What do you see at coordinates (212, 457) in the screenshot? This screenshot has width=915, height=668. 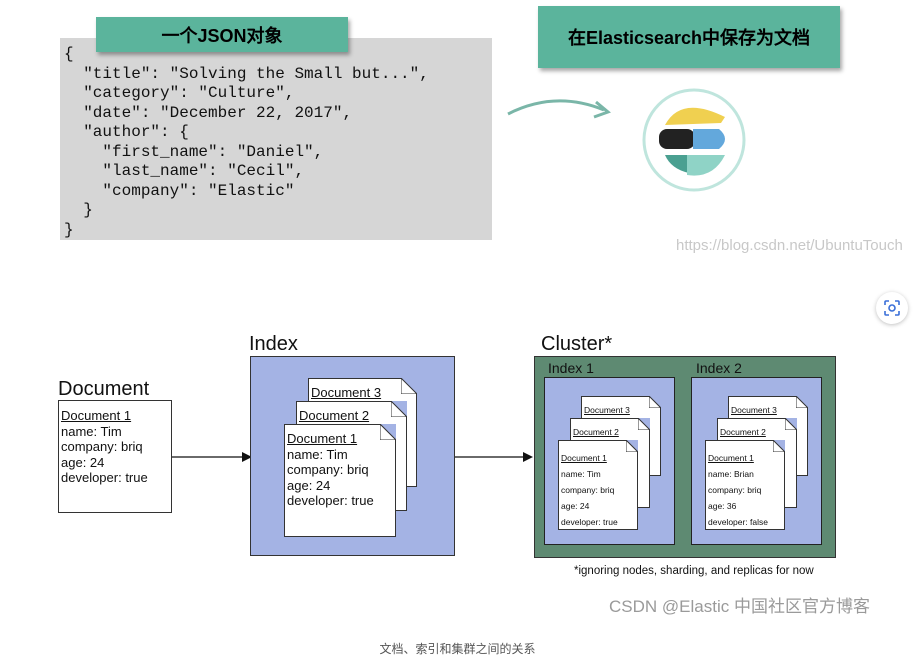 I see `arrow-doc-to-index` at bounding box center [212, 457].